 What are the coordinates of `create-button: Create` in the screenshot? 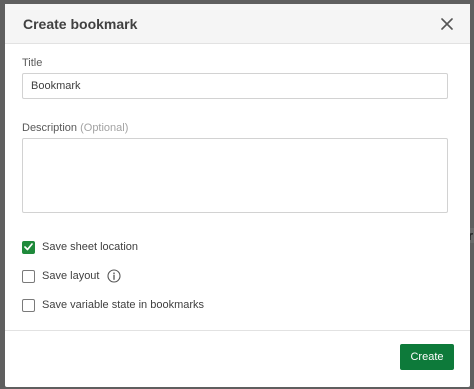 It's located at (427, 357).